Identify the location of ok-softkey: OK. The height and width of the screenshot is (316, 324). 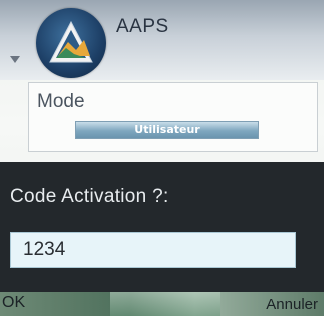
(13, 303).